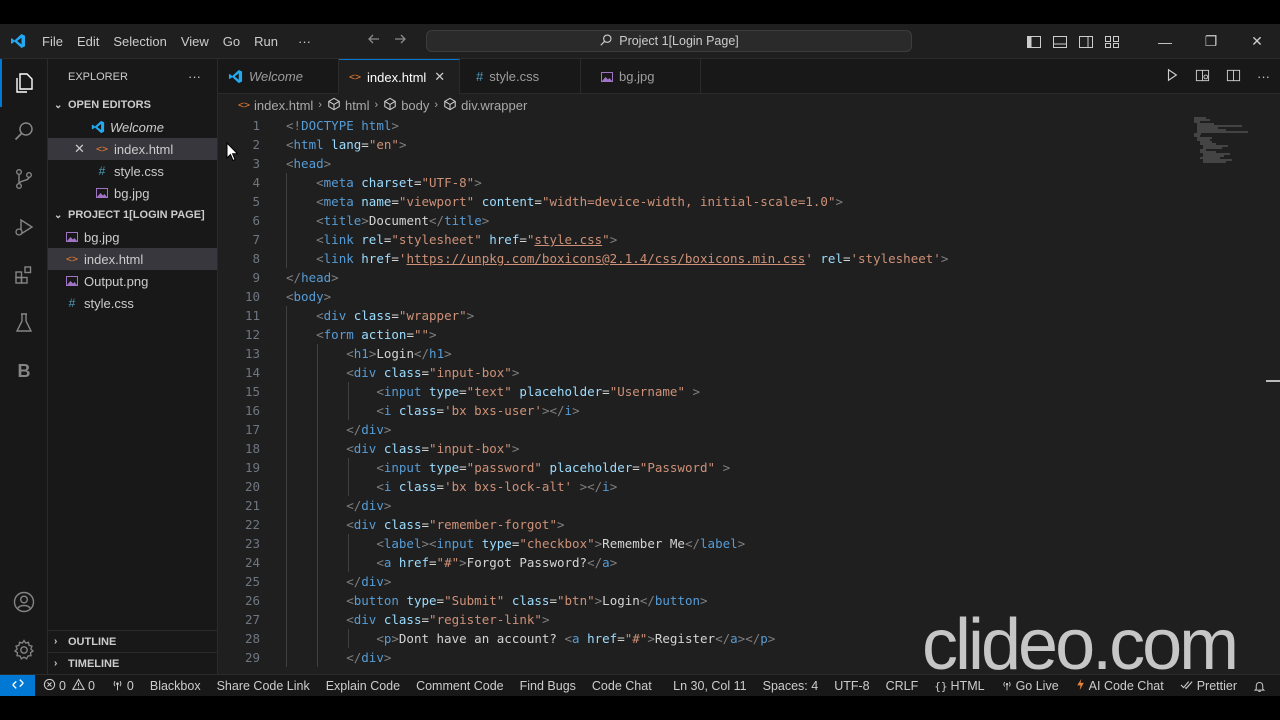  What do you see at coordinates (736, 163) in the screenshot?
I see `code-line: <head>` at bounding box center [736, 163].